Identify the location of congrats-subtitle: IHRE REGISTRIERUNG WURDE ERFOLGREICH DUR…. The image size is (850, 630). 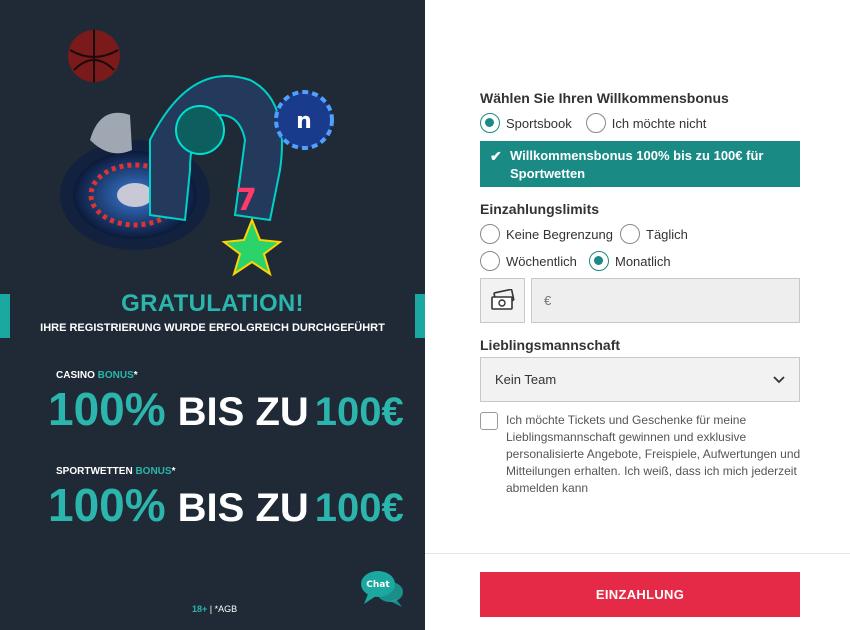
(212, 328).